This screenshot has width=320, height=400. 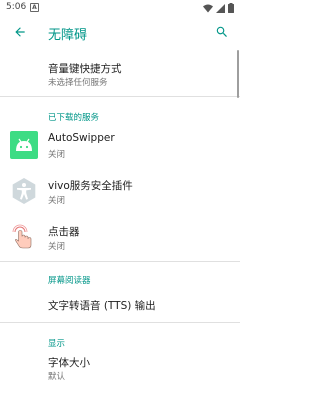 I want to click on page-title: 无障碍, so click(x=68, y=35).